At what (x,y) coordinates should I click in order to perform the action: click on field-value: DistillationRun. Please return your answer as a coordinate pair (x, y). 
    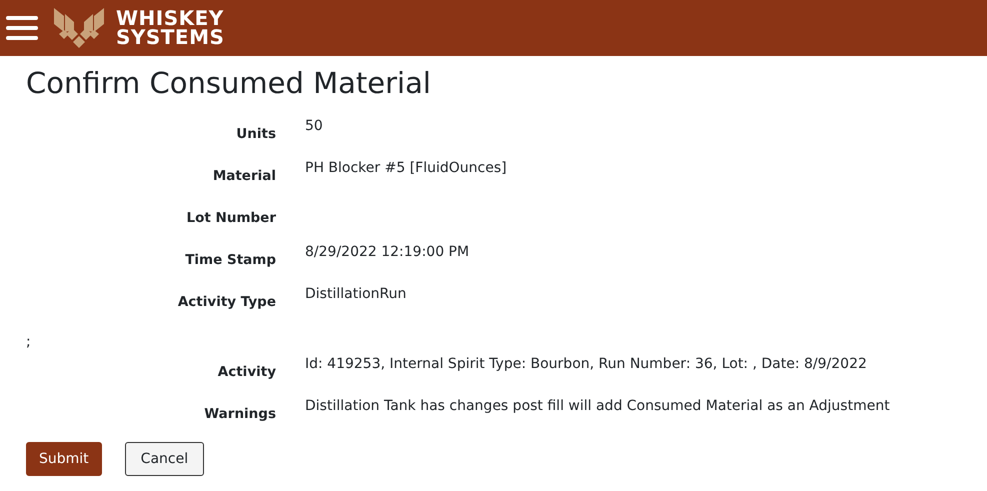
    Looking at the image, I should click on (356, 294).